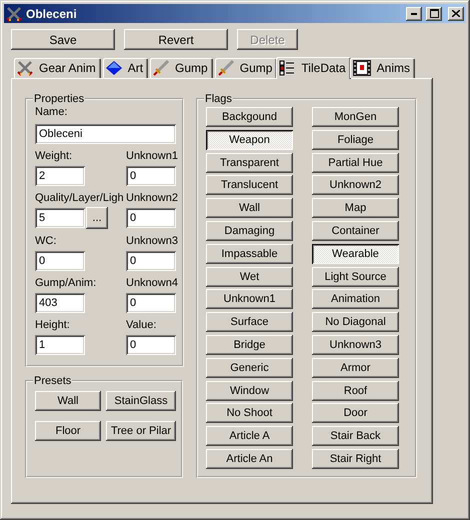 The width and height of the screenshot is (470, 520). What do you see at coordinates (249, 230) in the screenshot?
I see `flag-toggle: Damaging` at bounding box center [249, 230].